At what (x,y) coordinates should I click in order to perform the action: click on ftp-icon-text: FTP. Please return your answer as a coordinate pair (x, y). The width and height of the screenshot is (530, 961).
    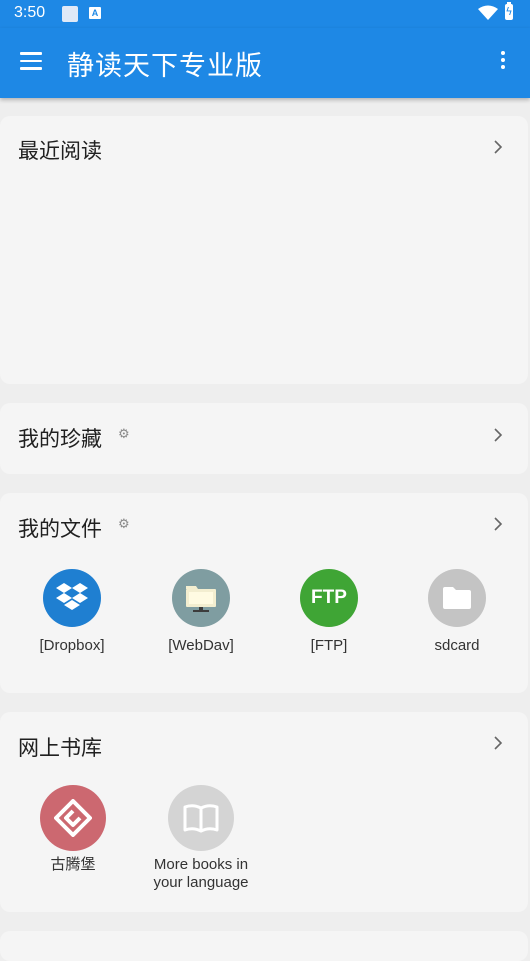
    Looking at the image, I should click on (329, 597).